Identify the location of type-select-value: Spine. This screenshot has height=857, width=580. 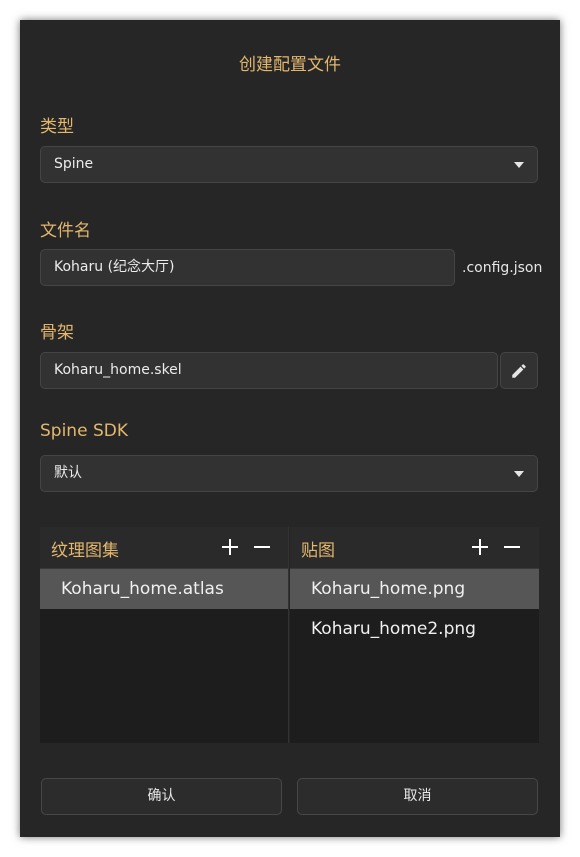
(74, 164).